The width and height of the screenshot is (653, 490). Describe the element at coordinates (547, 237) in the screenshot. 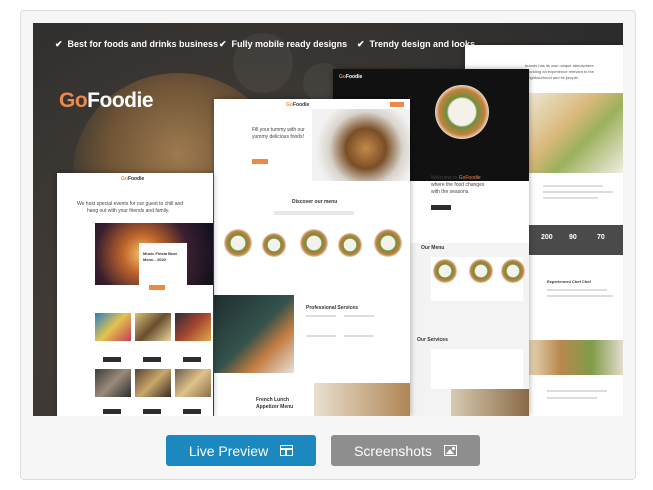

I see `stat-value: 200` at that location.